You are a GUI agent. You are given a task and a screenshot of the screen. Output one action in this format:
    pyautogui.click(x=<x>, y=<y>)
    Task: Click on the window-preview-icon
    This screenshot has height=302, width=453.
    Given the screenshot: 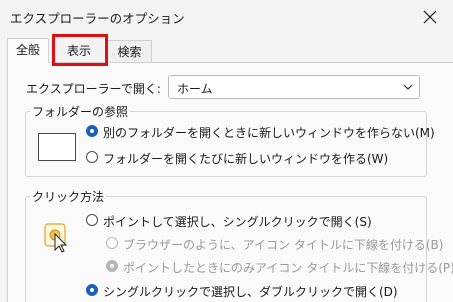 What is the action you would take?
    pyautogui.click(x=57, y=147)
    